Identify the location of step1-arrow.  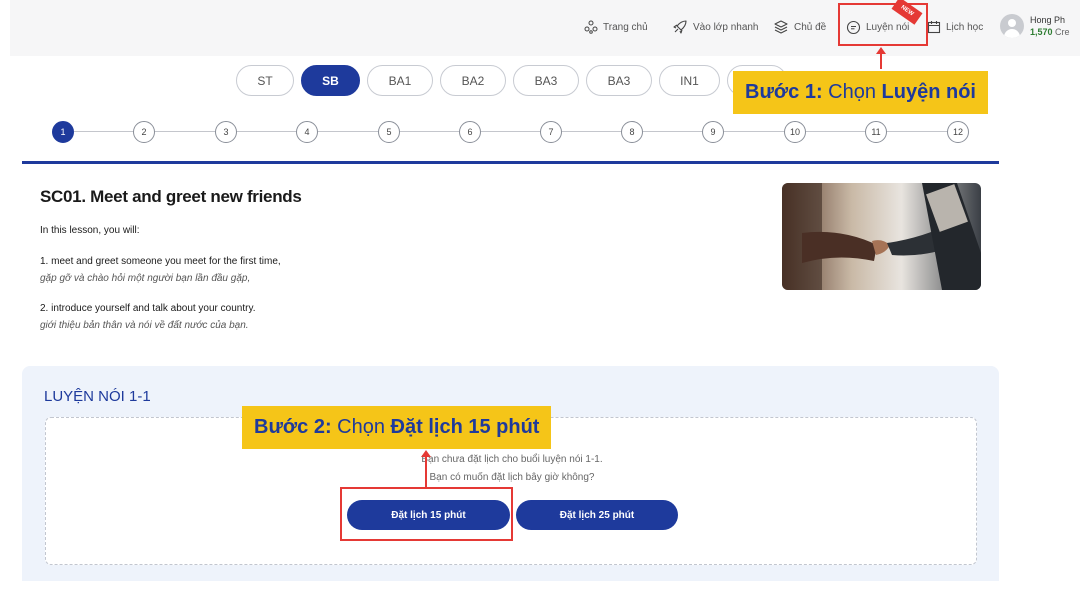
(881, 58).